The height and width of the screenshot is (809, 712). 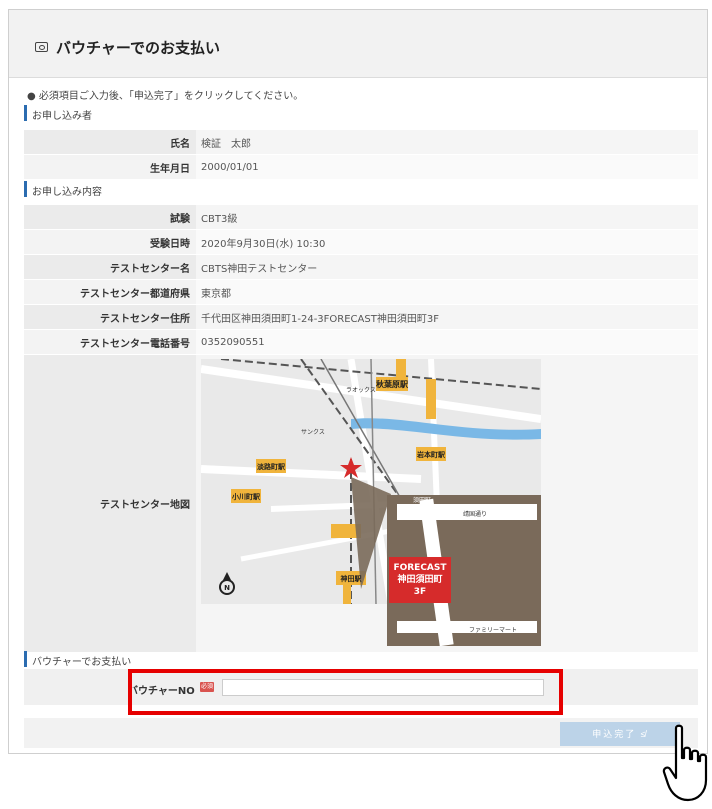 What do you see at coordinates (361, 390) in the screenshot?
I see `label-laox: ラオックス` at bounding box center [361, 390].